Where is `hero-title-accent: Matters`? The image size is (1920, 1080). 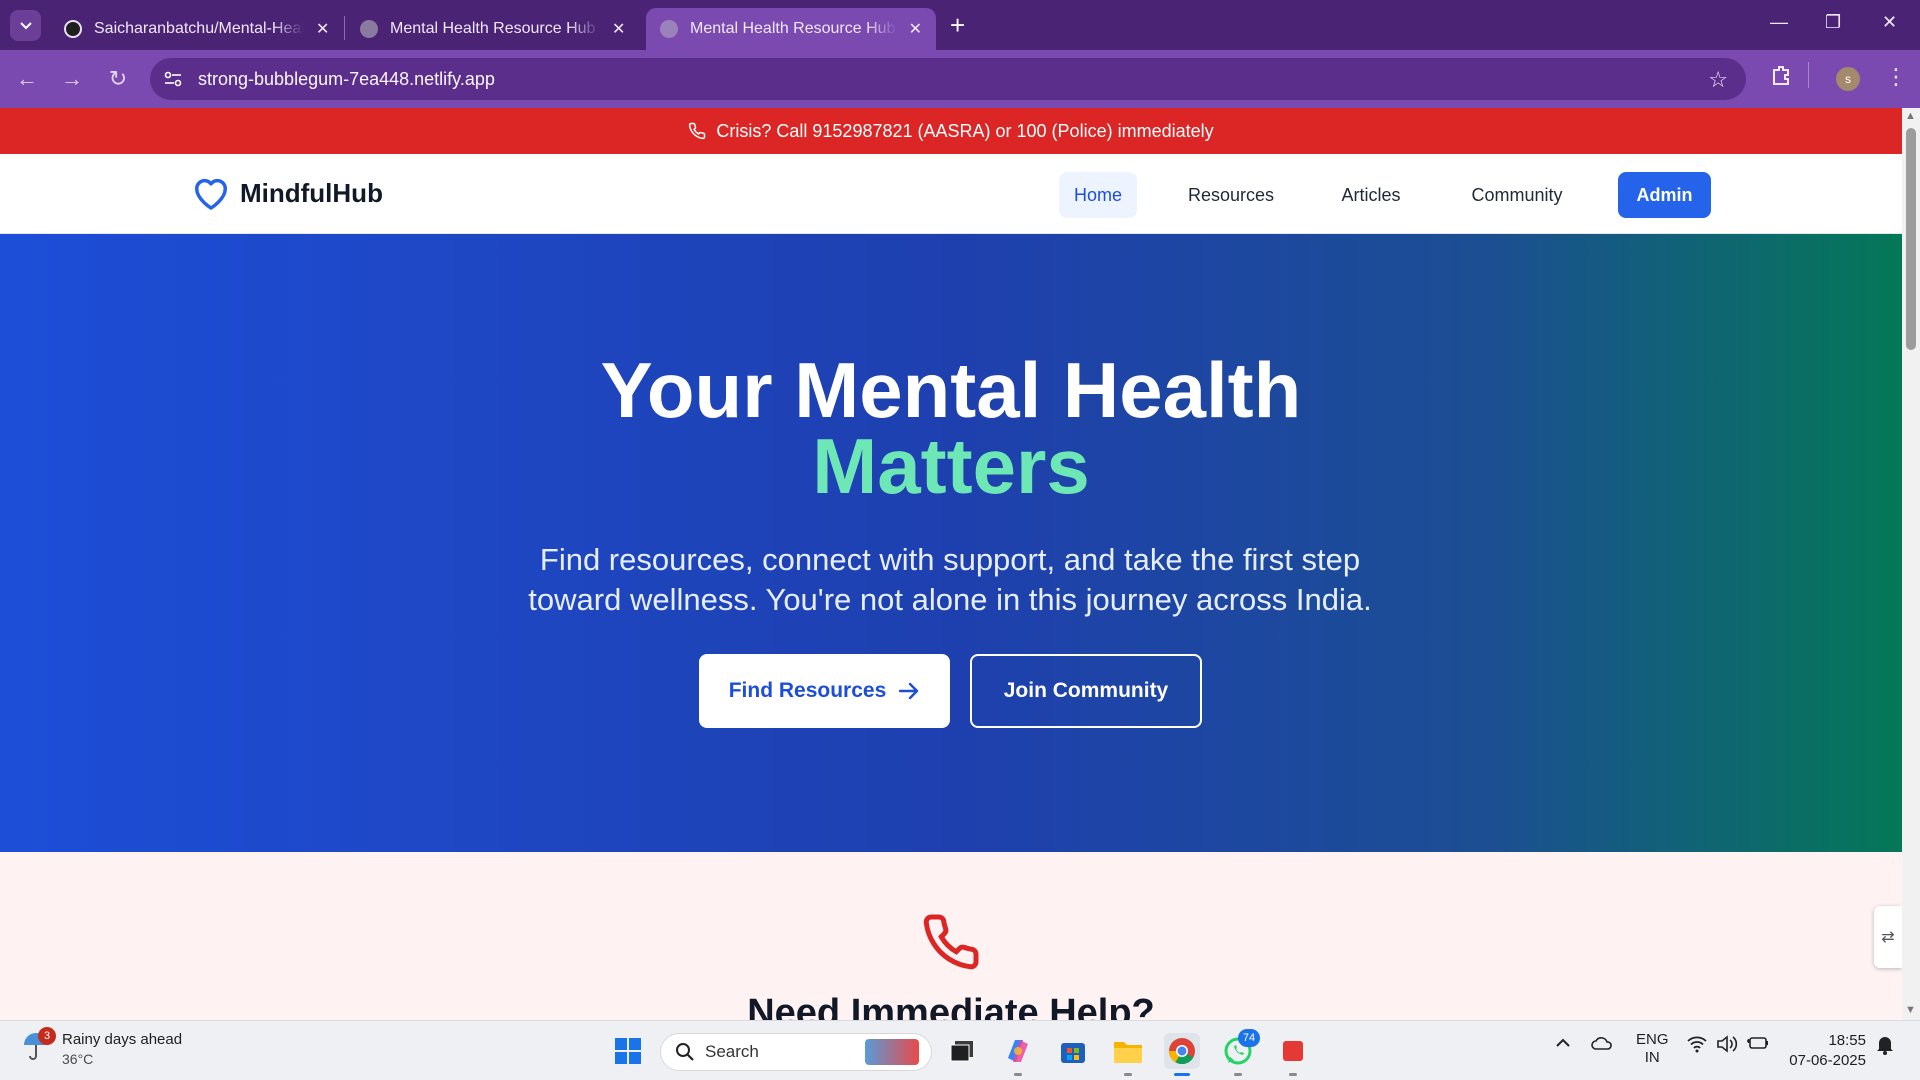
hero-title-accent: Matters is located at coordinates (951, 466).